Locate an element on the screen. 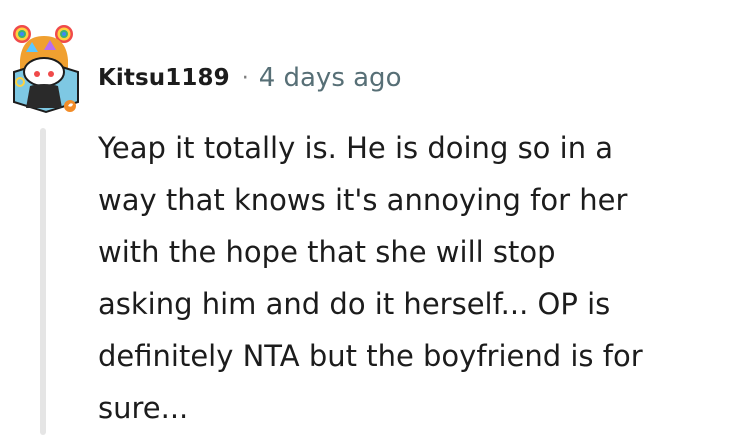 This screenshot has width=738, height=435. snoo-avatar-icon is located at coordinates (46, 69).